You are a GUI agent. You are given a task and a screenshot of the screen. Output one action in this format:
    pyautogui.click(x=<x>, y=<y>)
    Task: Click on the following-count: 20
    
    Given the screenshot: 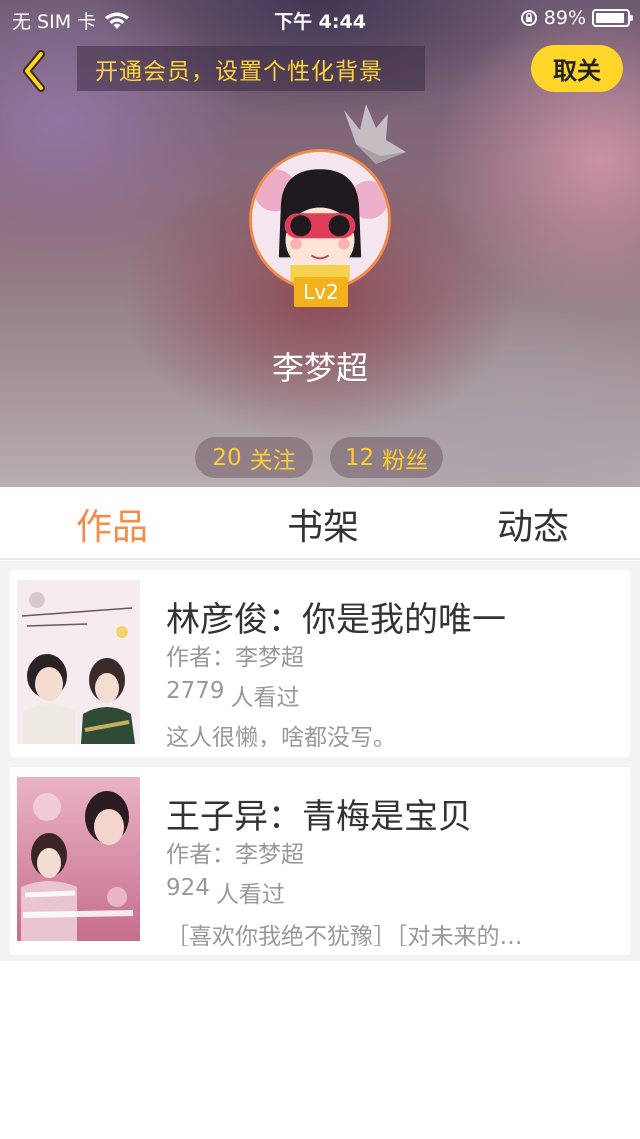 What is the action you would take?
    pyautogui.click(x=227, y=457)
    